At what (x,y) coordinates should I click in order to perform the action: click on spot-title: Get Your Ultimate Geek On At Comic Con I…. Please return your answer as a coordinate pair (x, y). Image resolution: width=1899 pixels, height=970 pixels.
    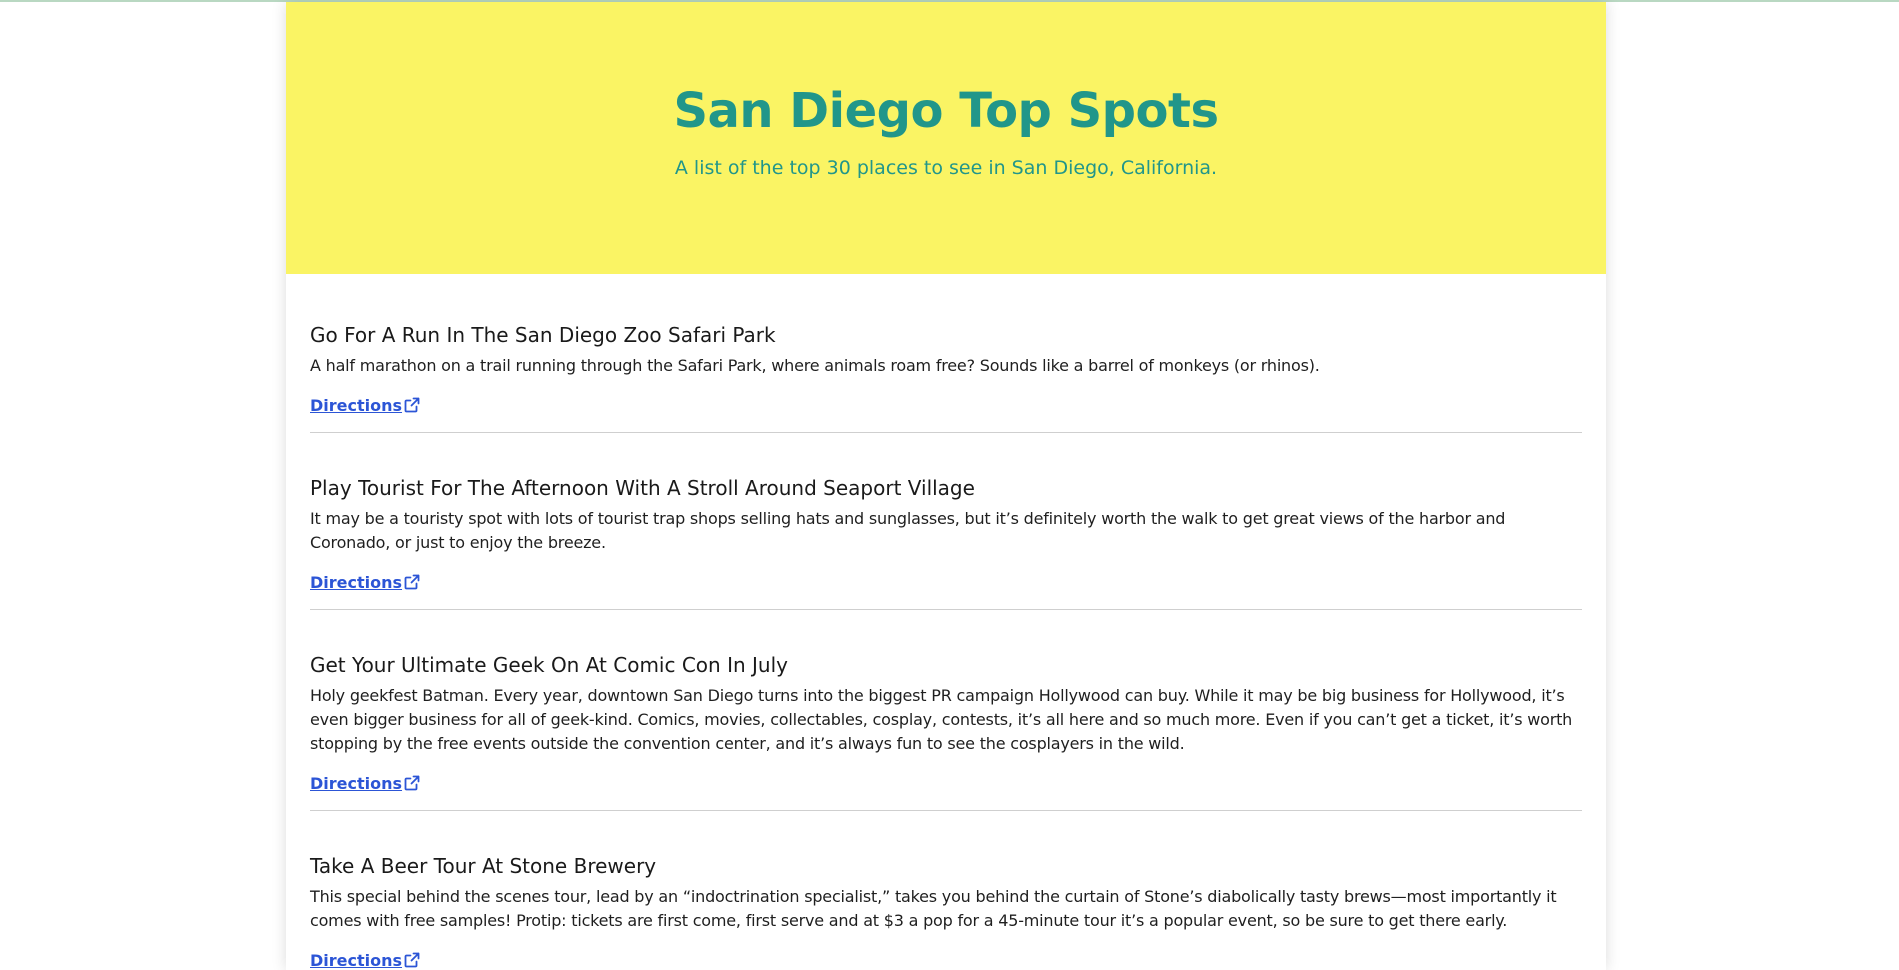
    Looking at the image, I should click on (549, 665).